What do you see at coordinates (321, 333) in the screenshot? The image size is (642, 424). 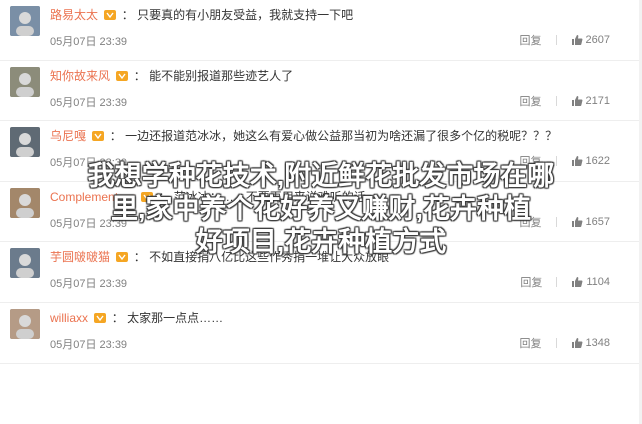 I see `comment-item: williaxx ： 太家那一点点…… 05月07日 23:39 回复 1348` at bounding box center [321, 333].